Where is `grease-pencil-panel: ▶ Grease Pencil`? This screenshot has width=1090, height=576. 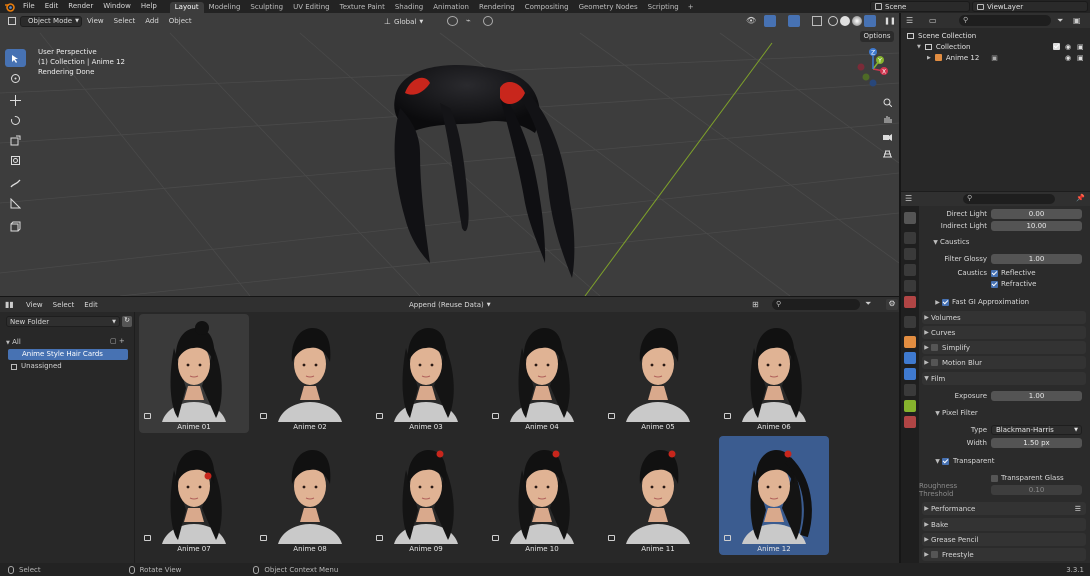 grease-pencil-panel: ▶ Grease Pencil is located at coordinates (1004, 539).